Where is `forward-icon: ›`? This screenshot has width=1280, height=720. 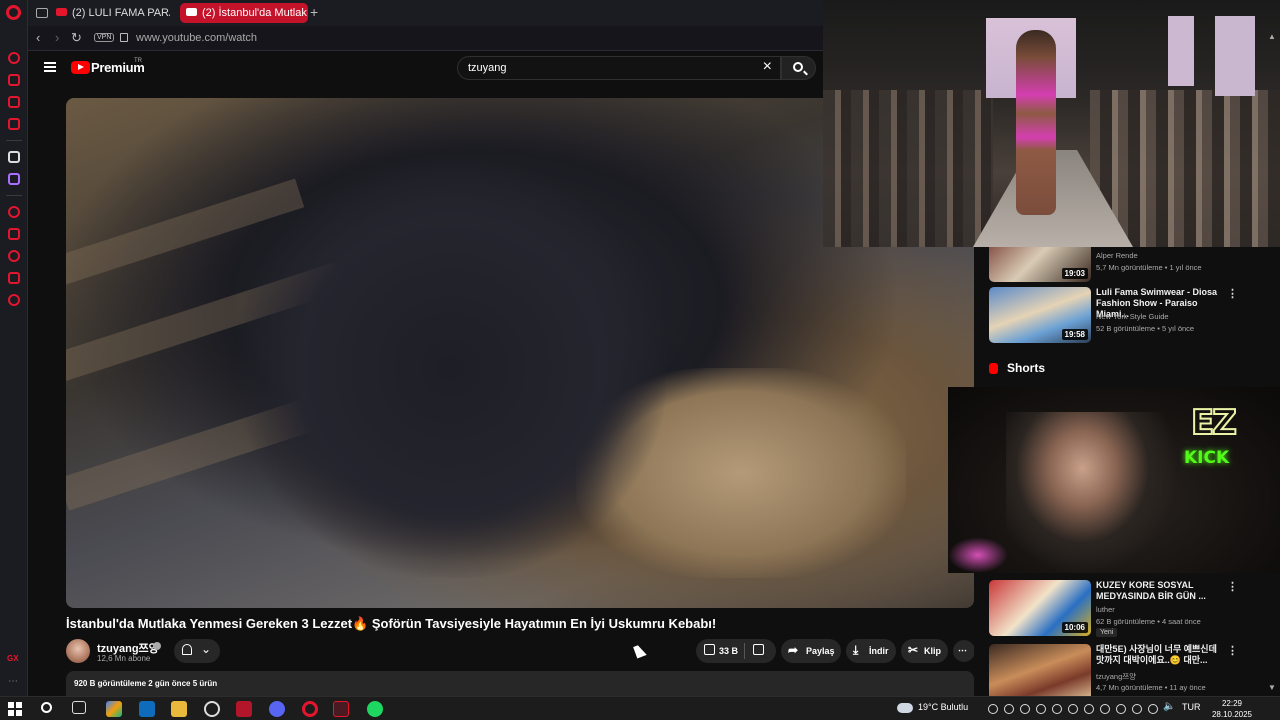 forward-icon: › is located at coordinates (57, 37).